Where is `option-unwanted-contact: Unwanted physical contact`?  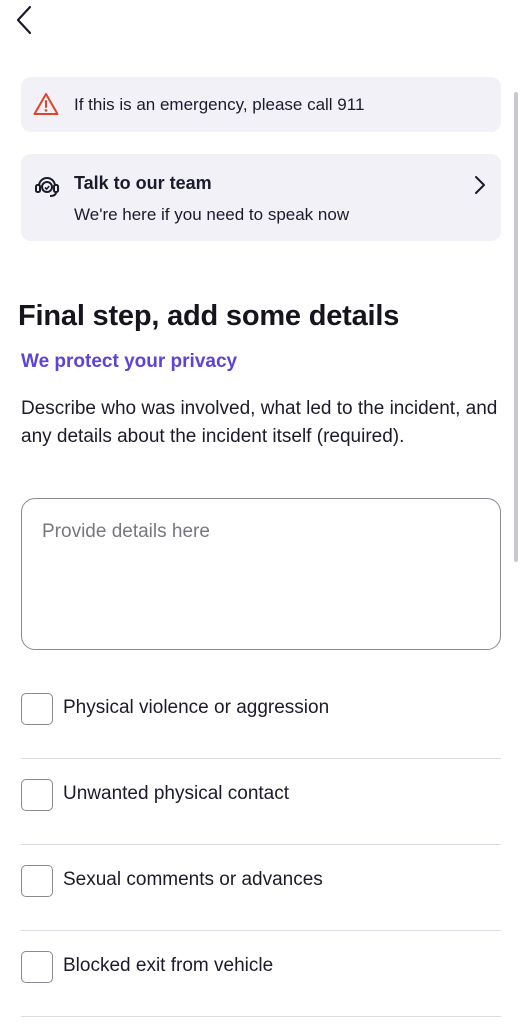 option-unwanted-contact: Unwanted physical contact is located at coordinates (261, 802).